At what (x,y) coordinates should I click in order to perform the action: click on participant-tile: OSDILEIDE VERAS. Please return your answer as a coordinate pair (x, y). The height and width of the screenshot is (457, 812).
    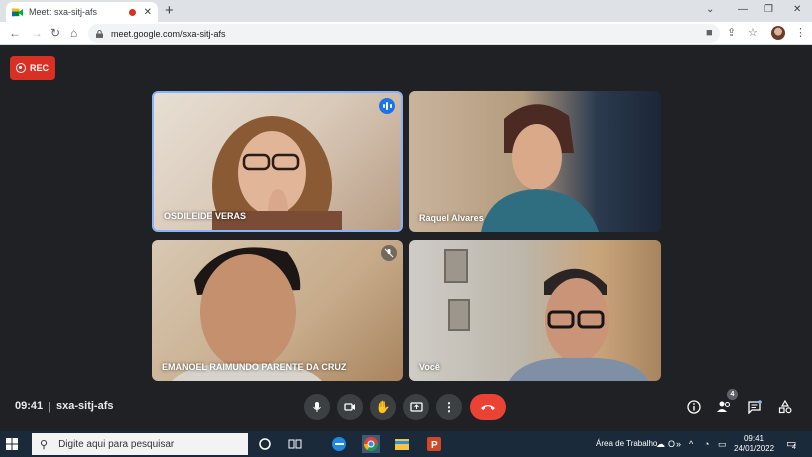
    Looking at the image, I should click on (277, 161).